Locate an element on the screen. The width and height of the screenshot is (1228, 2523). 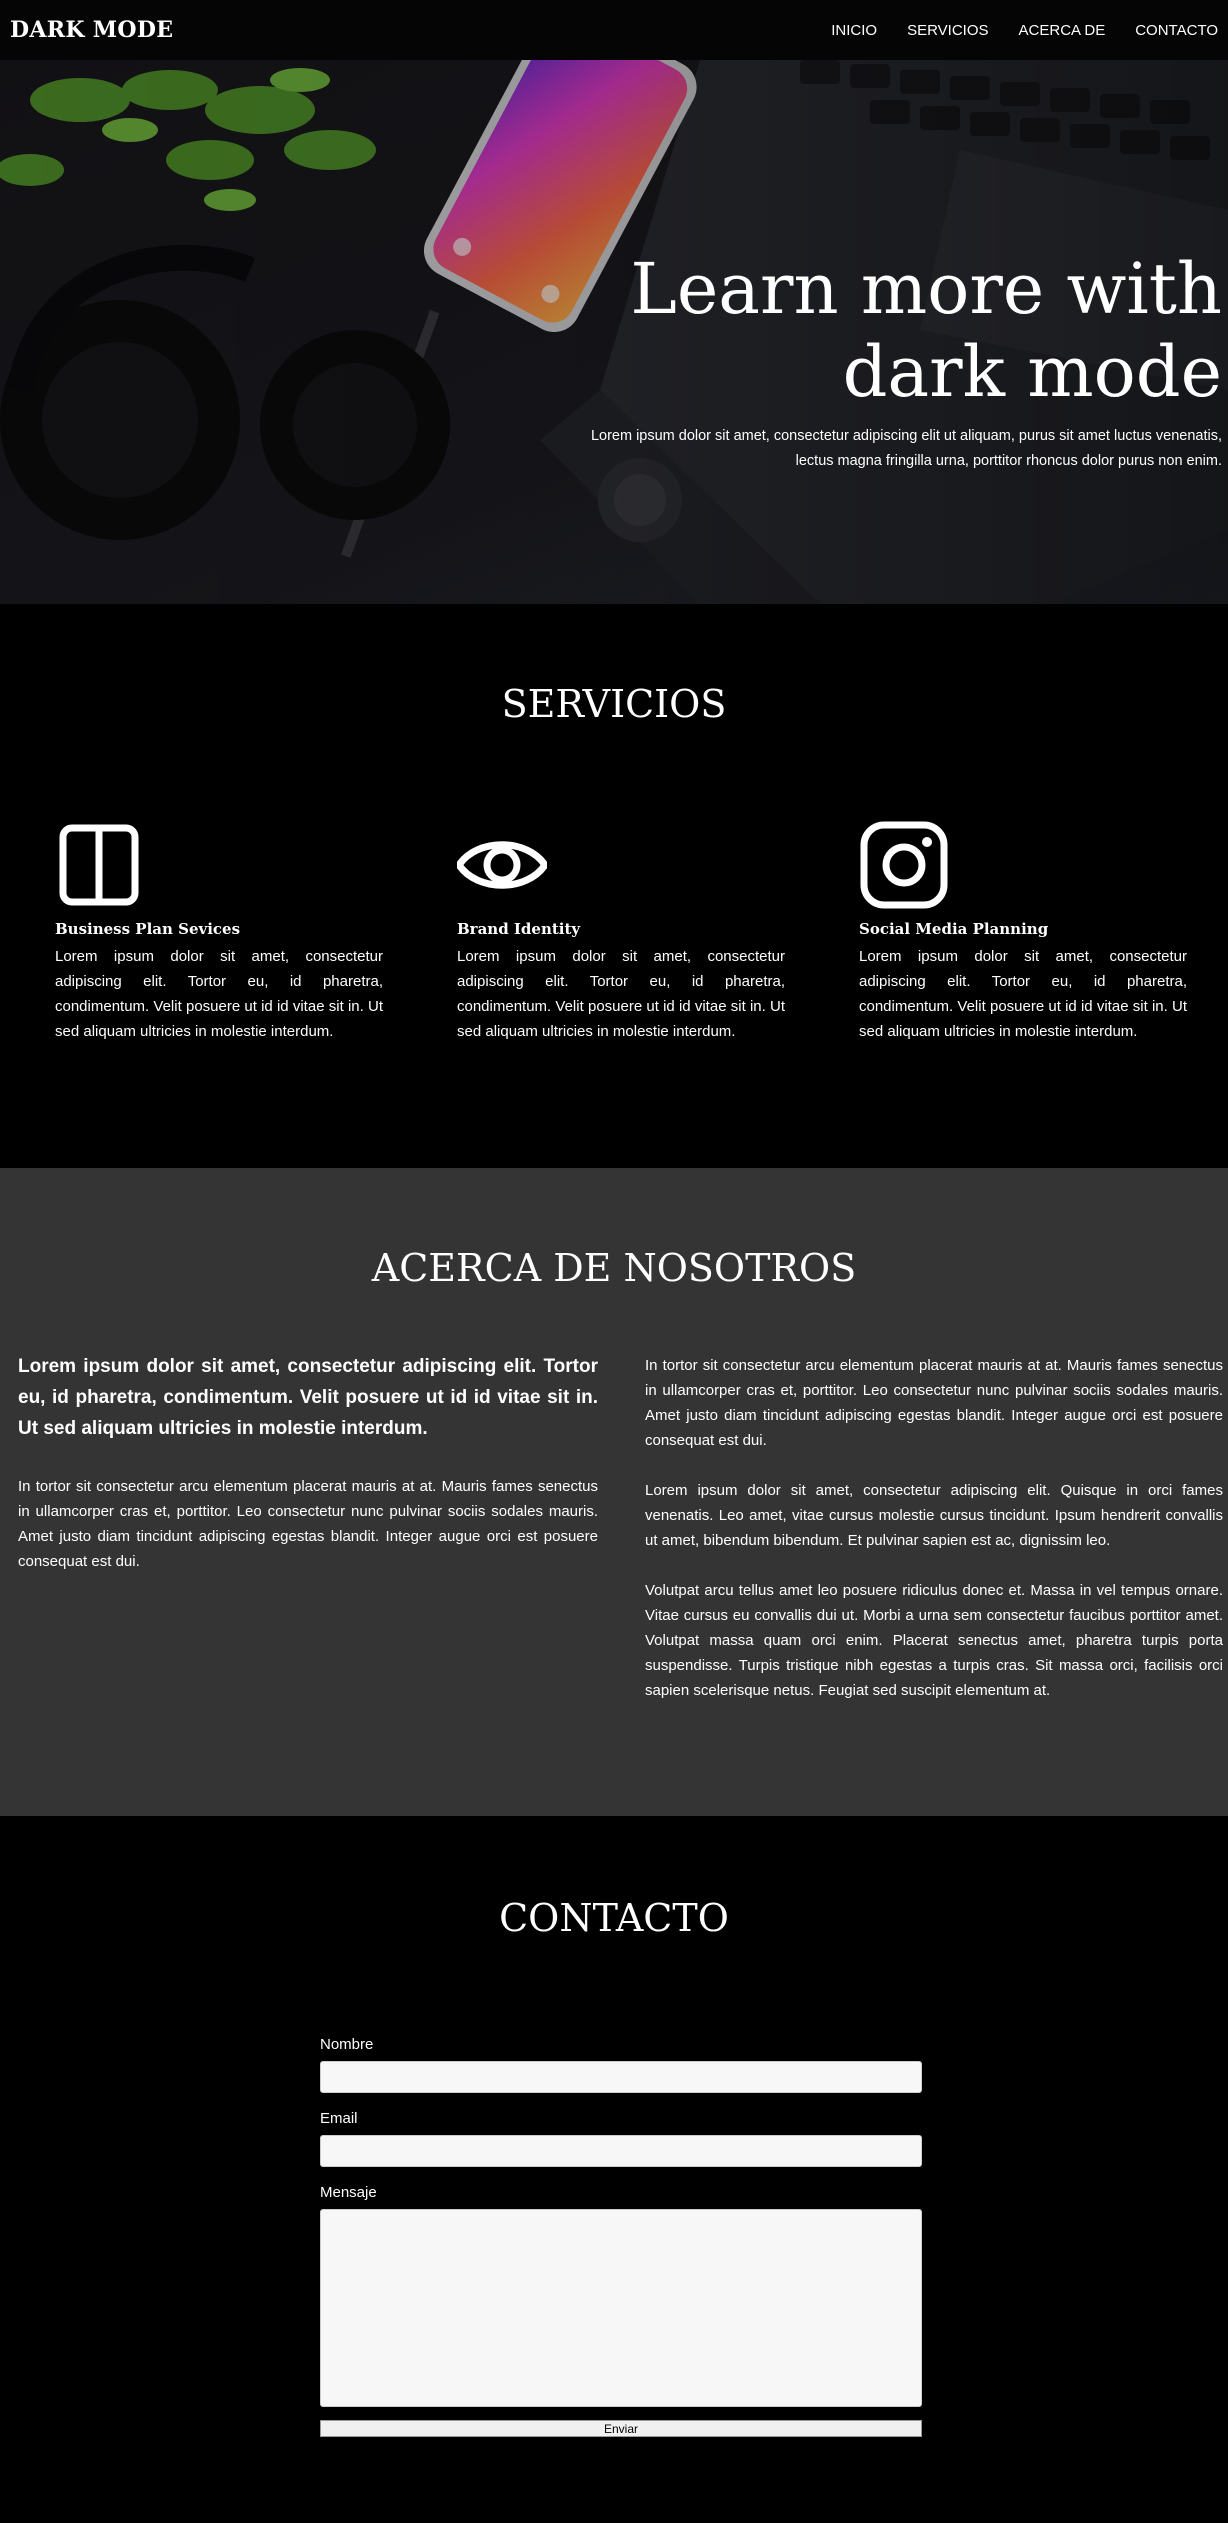
email-field is located at coordinates (621, 2151).